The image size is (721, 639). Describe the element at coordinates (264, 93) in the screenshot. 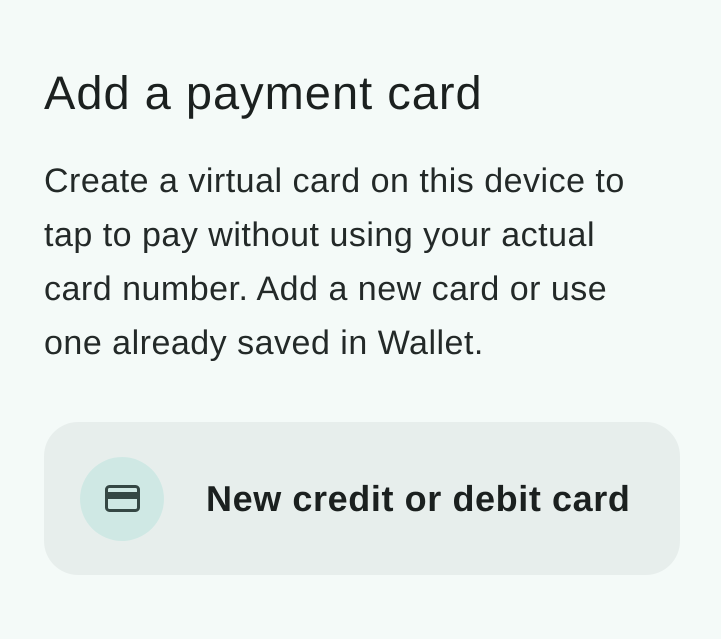

I see `page-title: Add a payment card` at that location.